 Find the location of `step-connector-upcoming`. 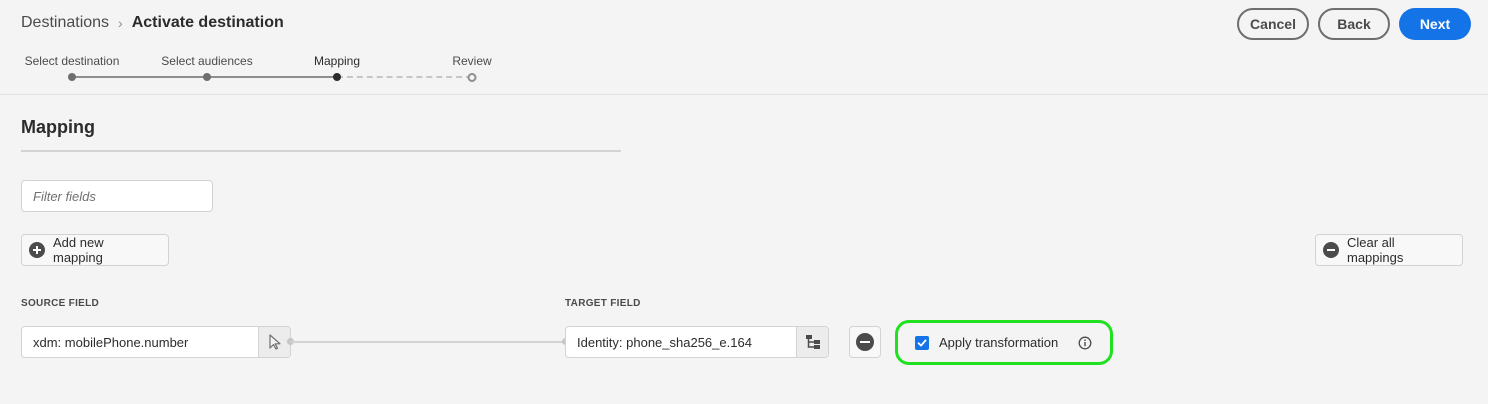

step-connector-upcoming is located at coordinates (404, 77).